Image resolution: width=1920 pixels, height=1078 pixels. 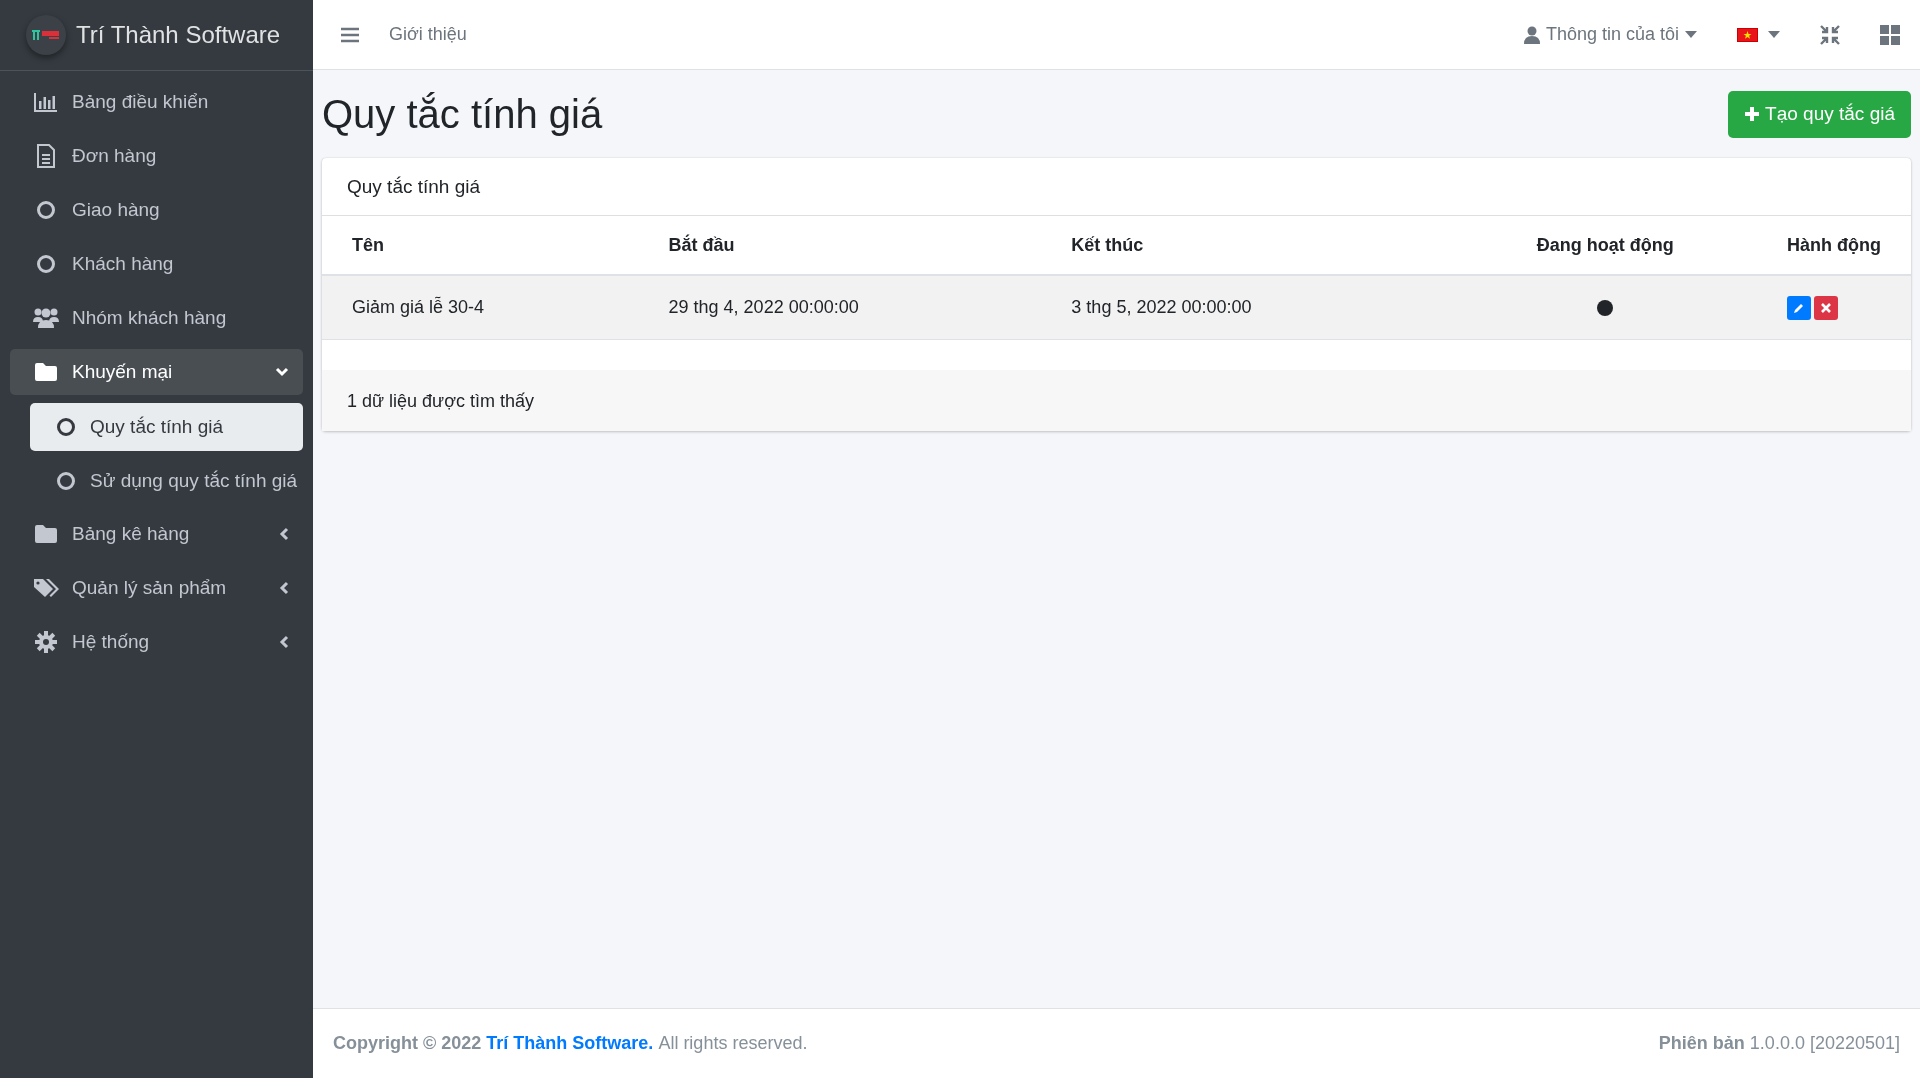 I want to click on compress-icon, so click(x=1830, y=34).